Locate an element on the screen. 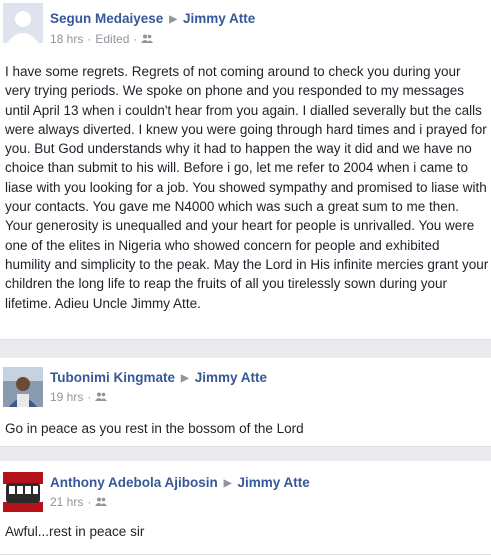 Image resolution: width=491 pixels, height=555 pixels. post-names: Anthony Adebola Ajibosin ▶ Jimmy Atte is located at coordinates (180, 482).